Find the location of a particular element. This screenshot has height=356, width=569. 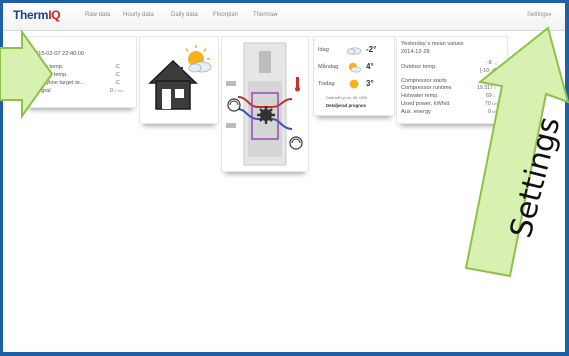

nav-settings-menu: Settings▾ is located at coordinates (539, 15).